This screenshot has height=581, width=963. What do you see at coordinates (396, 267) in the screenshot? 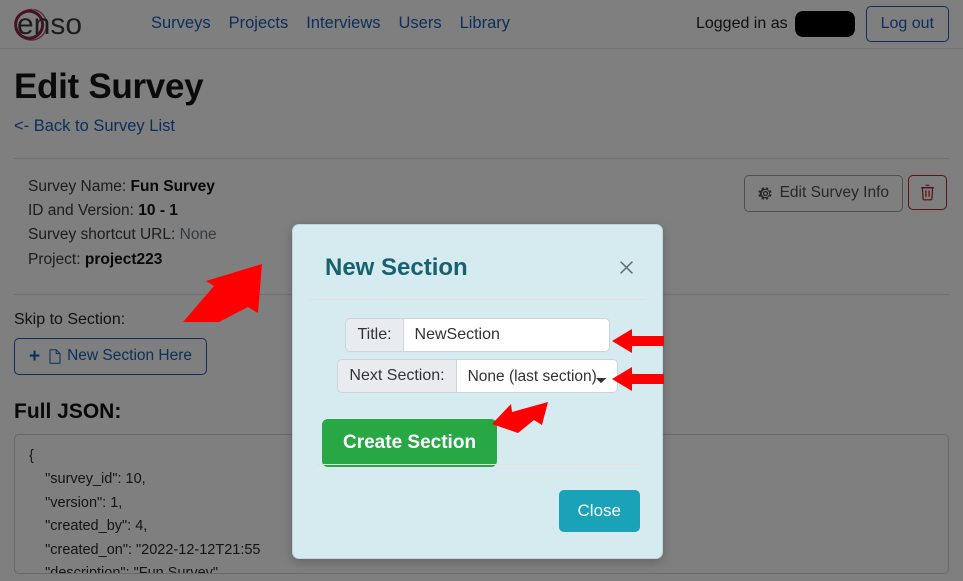
I see `modal-title: New Section` at bounding box center [396, 267].